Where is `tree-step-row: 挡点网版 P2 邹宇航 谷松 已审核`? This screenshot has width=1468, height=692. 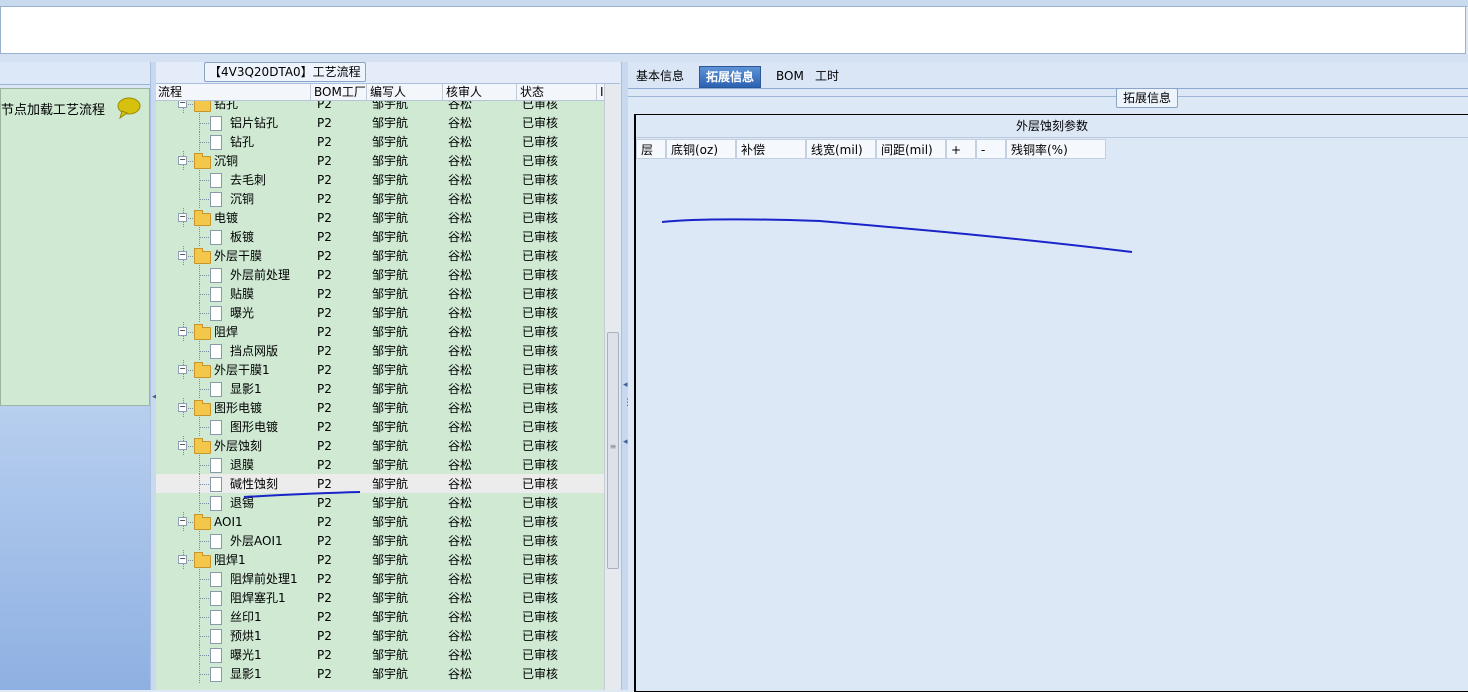 tree-step-row: 挡点网版 P2 邹宇航 谷松 已审核 is located at coordinates (380, 350).